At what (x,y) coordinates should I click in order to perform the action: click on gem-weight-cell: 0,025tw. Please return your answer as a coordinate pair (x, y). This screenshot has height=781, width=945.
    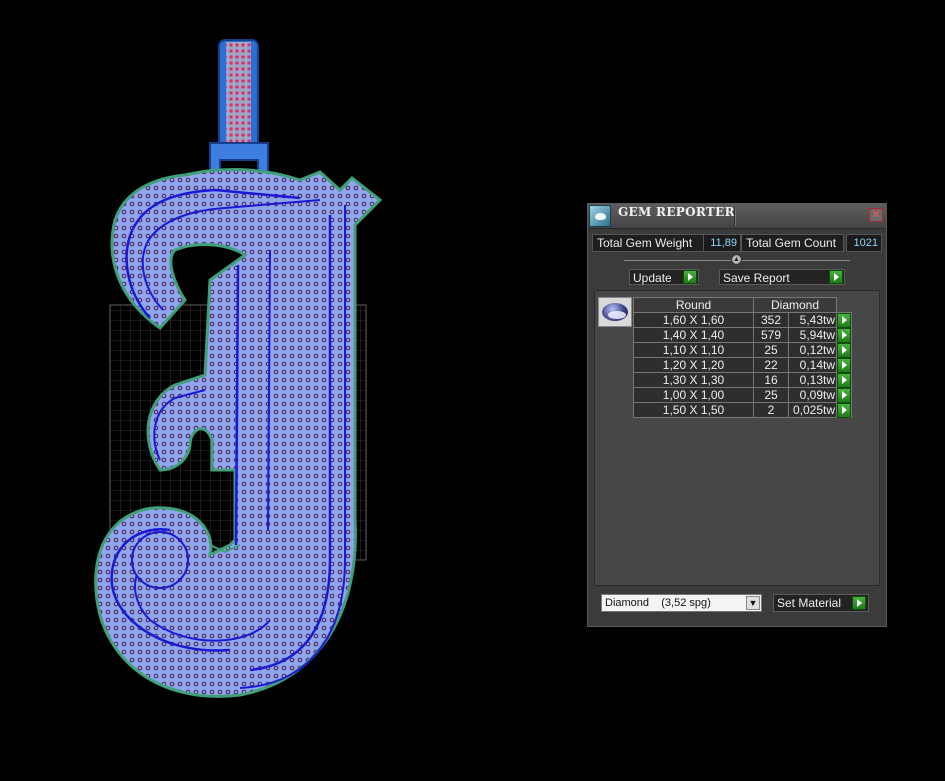
    Looking at the image, I should click on (812, 410).